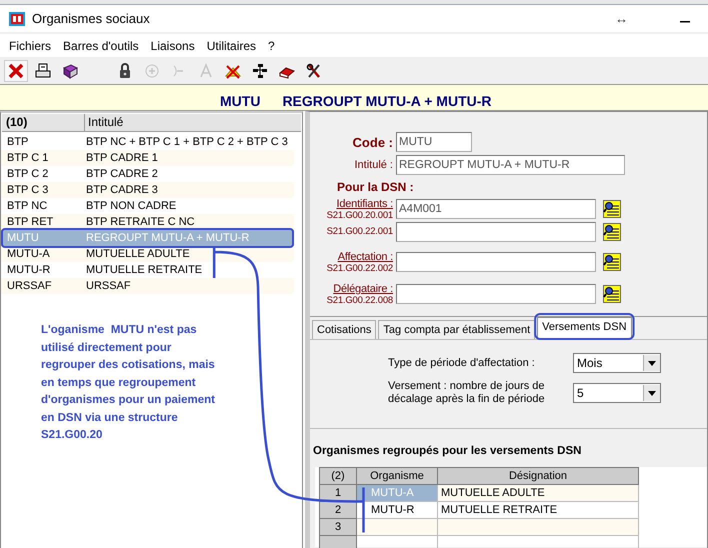 The width and height of the screenshot is (708, 548). What do you see at coordinates (617, 393) in the screenshot?
I see `dropdown: 5` at bounding box center [617, 393].